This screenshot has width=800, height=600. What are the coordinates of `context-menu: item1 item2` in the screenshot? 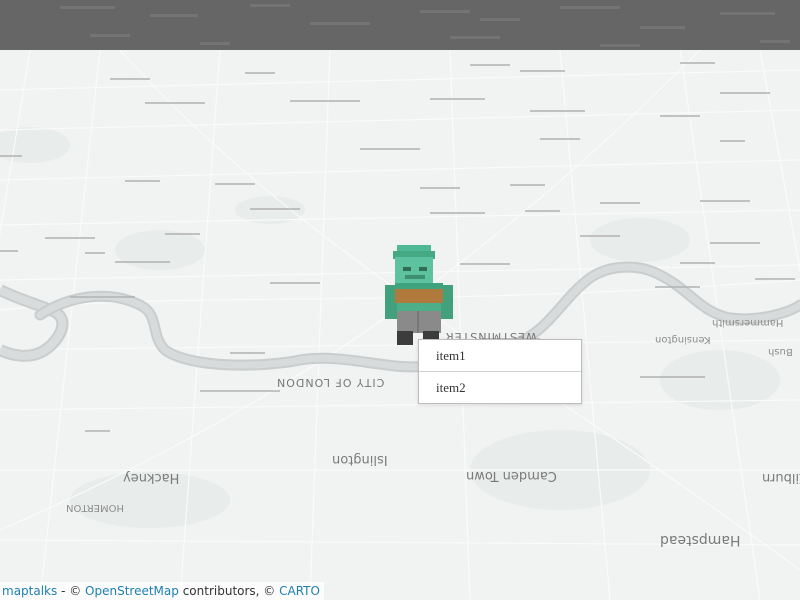 It's located at (500, 371).